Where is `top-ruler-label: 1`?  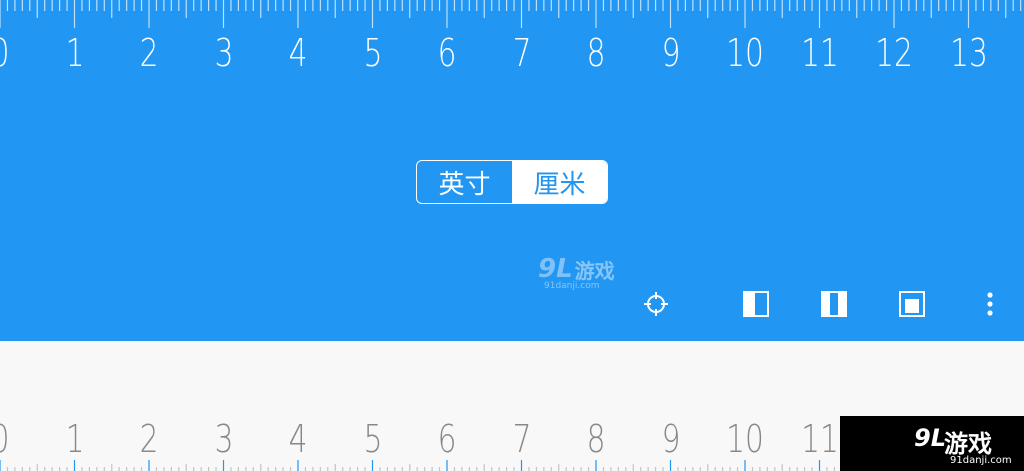
top-ruler-label: 1 is located at coordinates (74, 53).